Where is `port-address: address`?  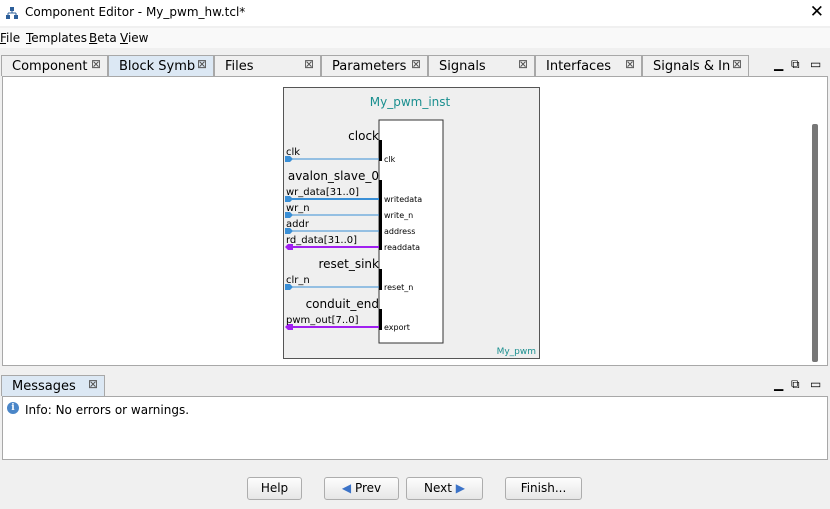 port-address: address is located at coordinates (399, 231).